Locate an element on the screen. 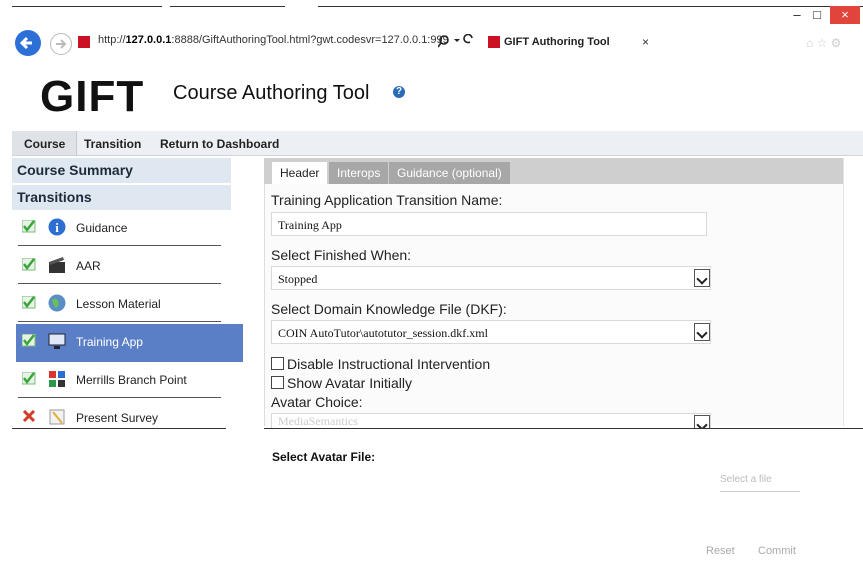 Image resolution: width=863 pixels, height=586 pixels. commit-button: Commit is located at coordinates (777, 551).